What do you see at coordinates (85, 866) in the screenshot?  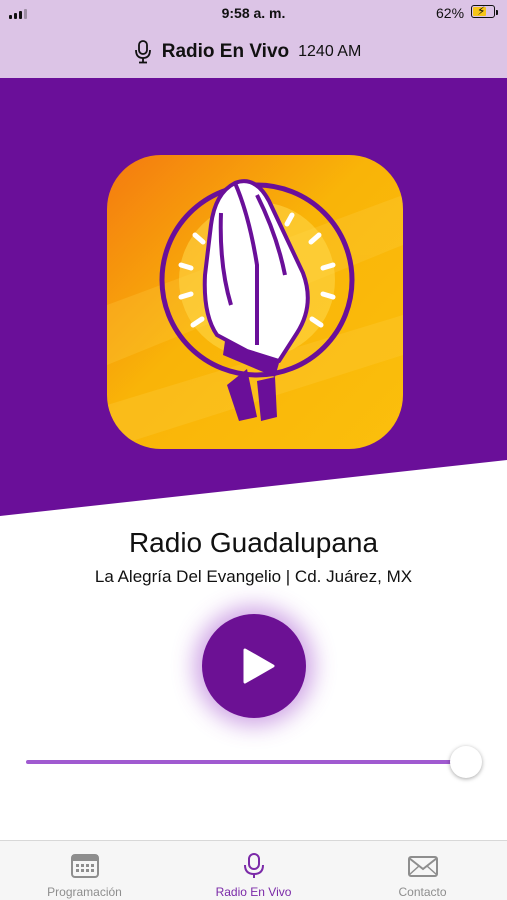 I see `calendar-icon` at bounding box center [85, 866].